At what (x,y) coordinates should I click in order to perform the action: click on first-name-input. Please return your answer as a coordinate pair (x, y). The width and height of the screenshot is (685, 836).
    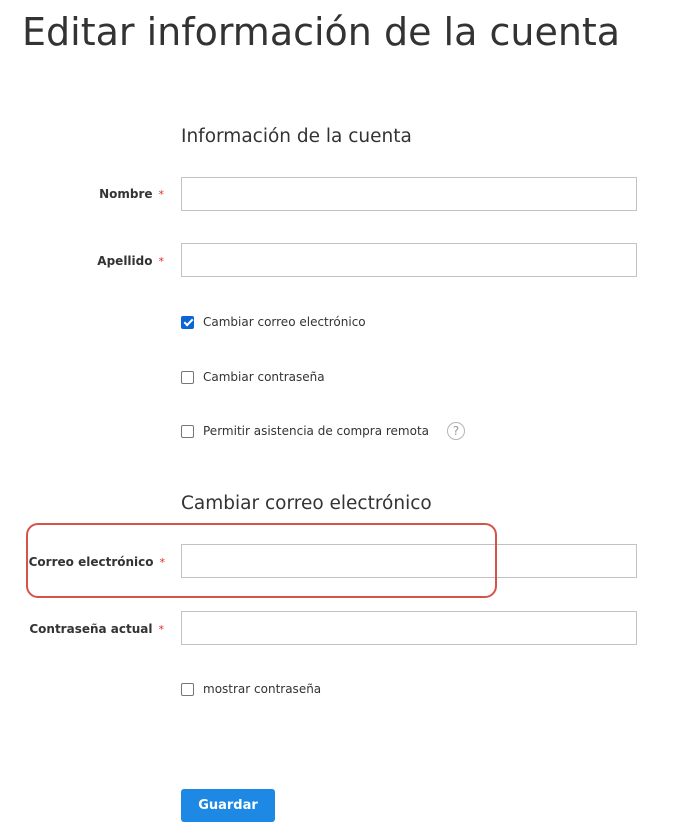
    Looking at the image, I should click on (409, 194).